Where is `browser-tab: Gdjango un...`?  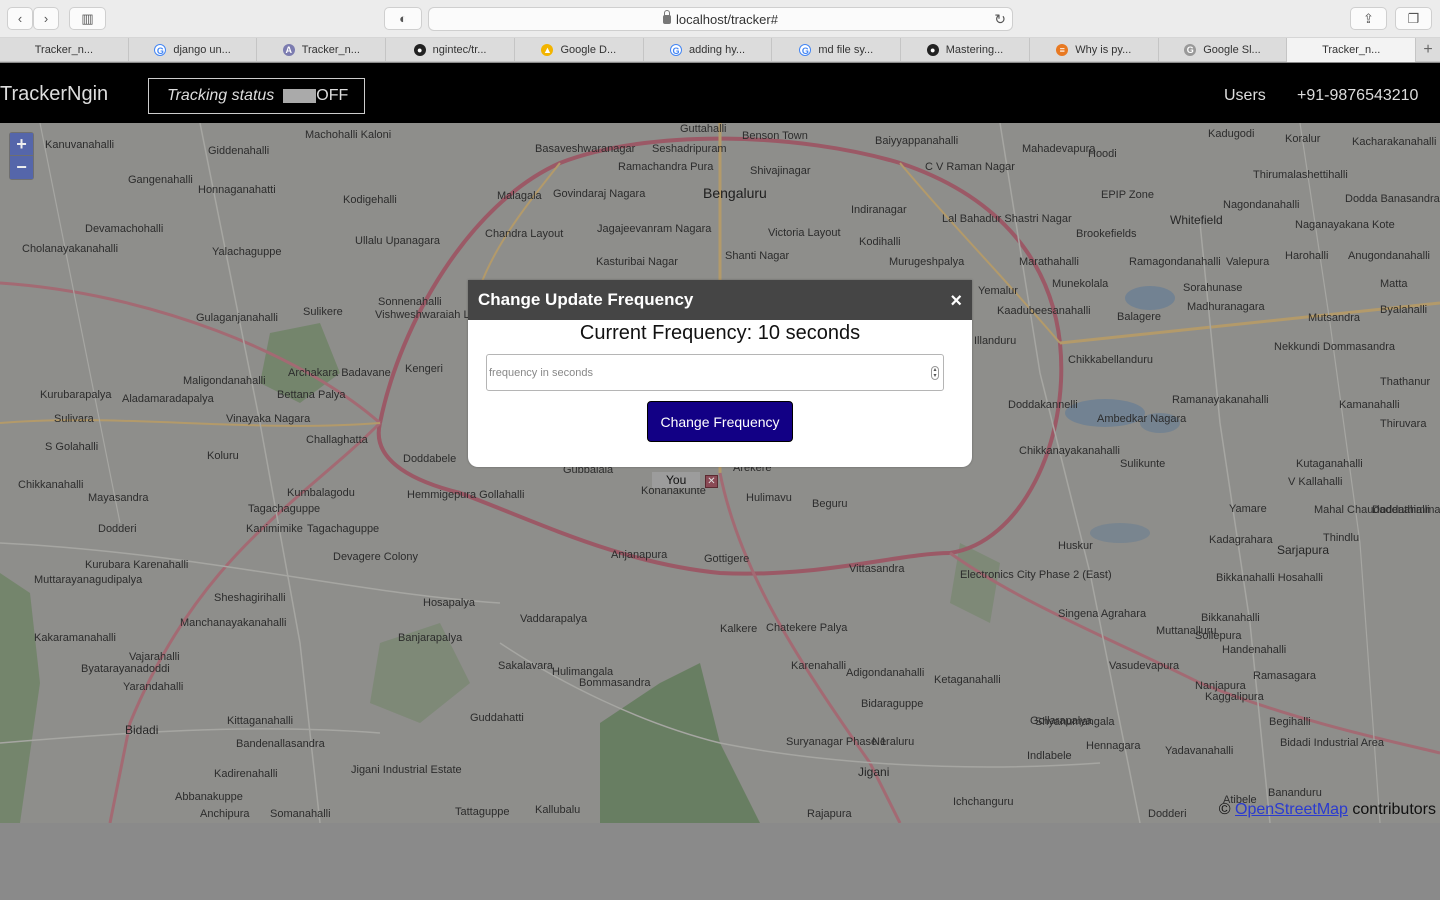
browser-tab: Gdjango un... is located at coordinates (193, 50).